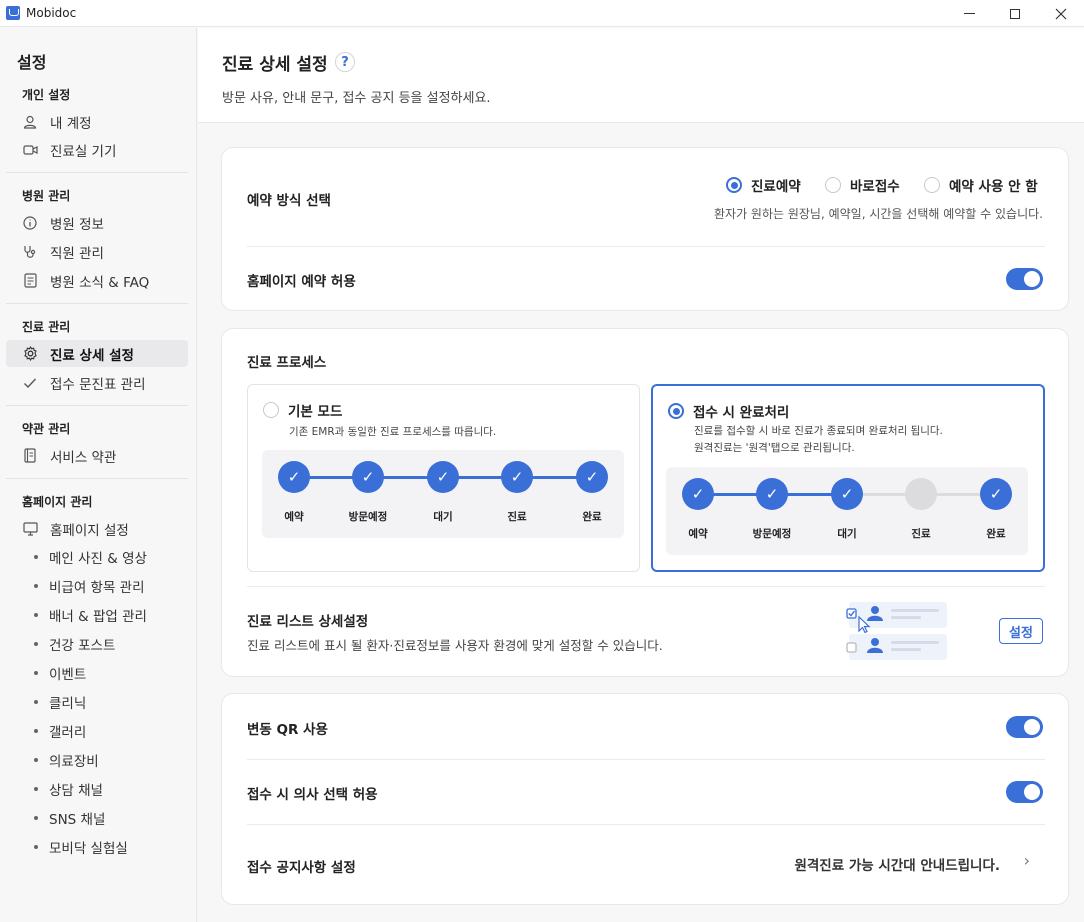 The height and width of the screenshot is (922, 1084). What do you see at coordinates (46, 429) in the screenshot?
I see `sidebar-group-terms: 약관 관리` at bounding box center [46, 429].